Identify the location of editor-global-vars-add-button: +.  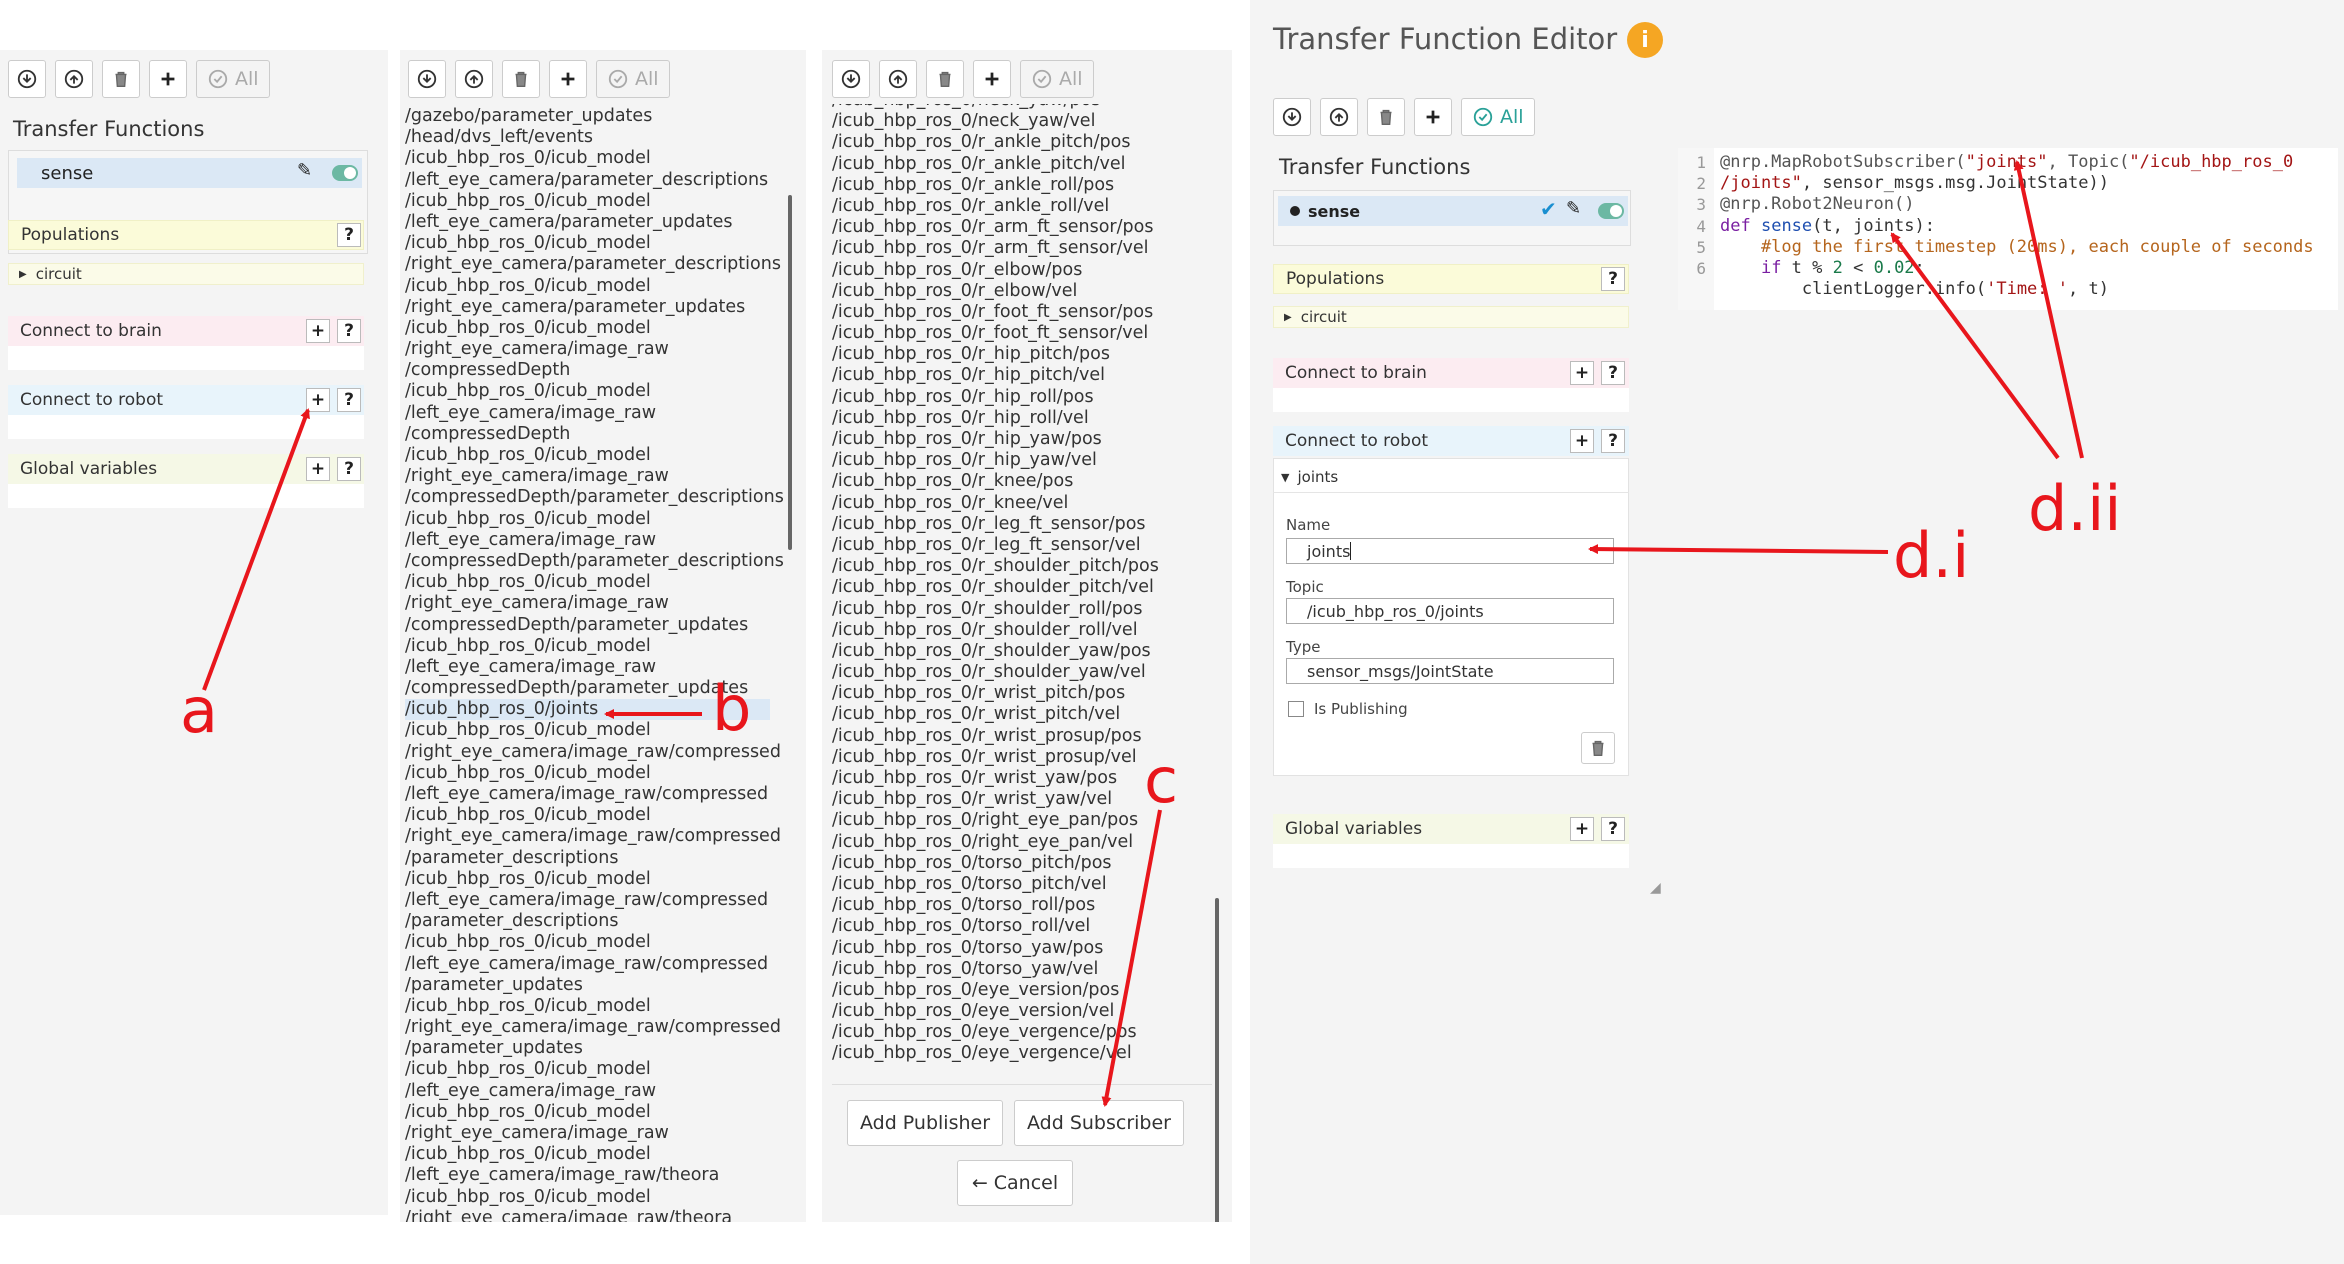
(1582, 829).